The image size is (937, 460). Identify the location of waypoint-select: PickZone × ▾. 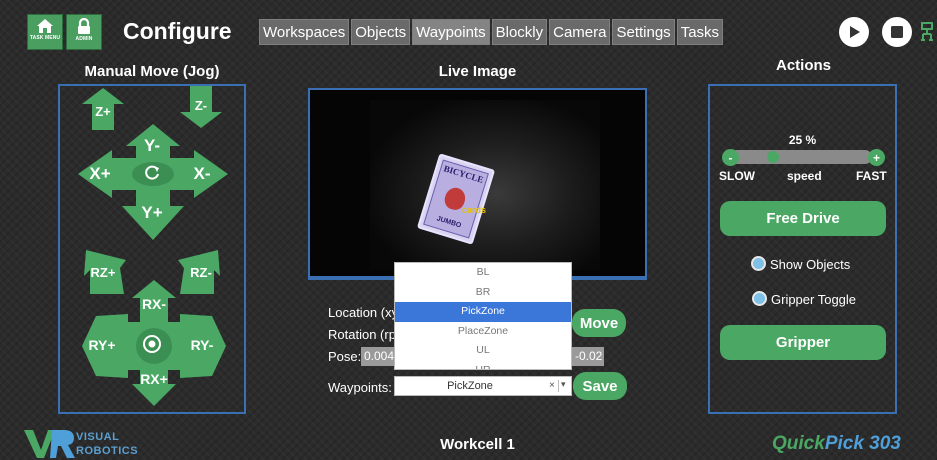
(483, 386).